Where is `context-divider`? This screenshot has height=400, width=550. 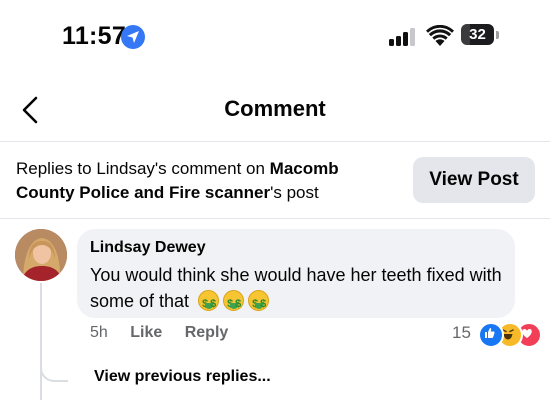 context-divider is located at coordinates (275, 218).